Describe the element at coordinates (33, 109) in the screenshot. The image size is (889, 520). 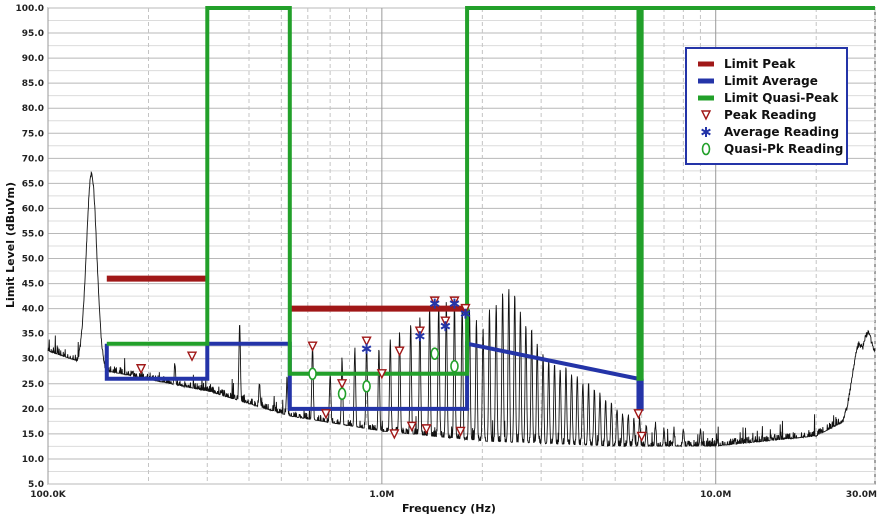
I see `y-tick-label: 80.0` at that location.